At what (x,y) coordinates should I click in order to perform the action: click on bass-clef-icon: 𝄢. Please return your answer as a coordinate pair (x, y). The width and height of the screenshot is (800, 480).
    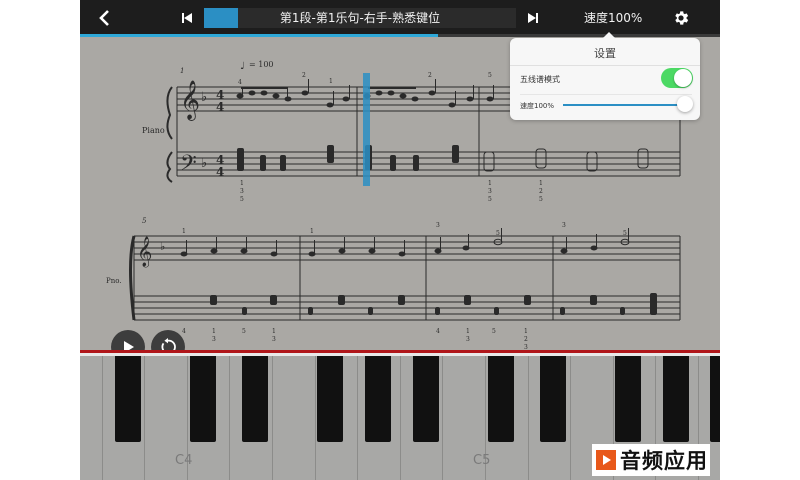
    Looking at the image, I should click on (188, 166).